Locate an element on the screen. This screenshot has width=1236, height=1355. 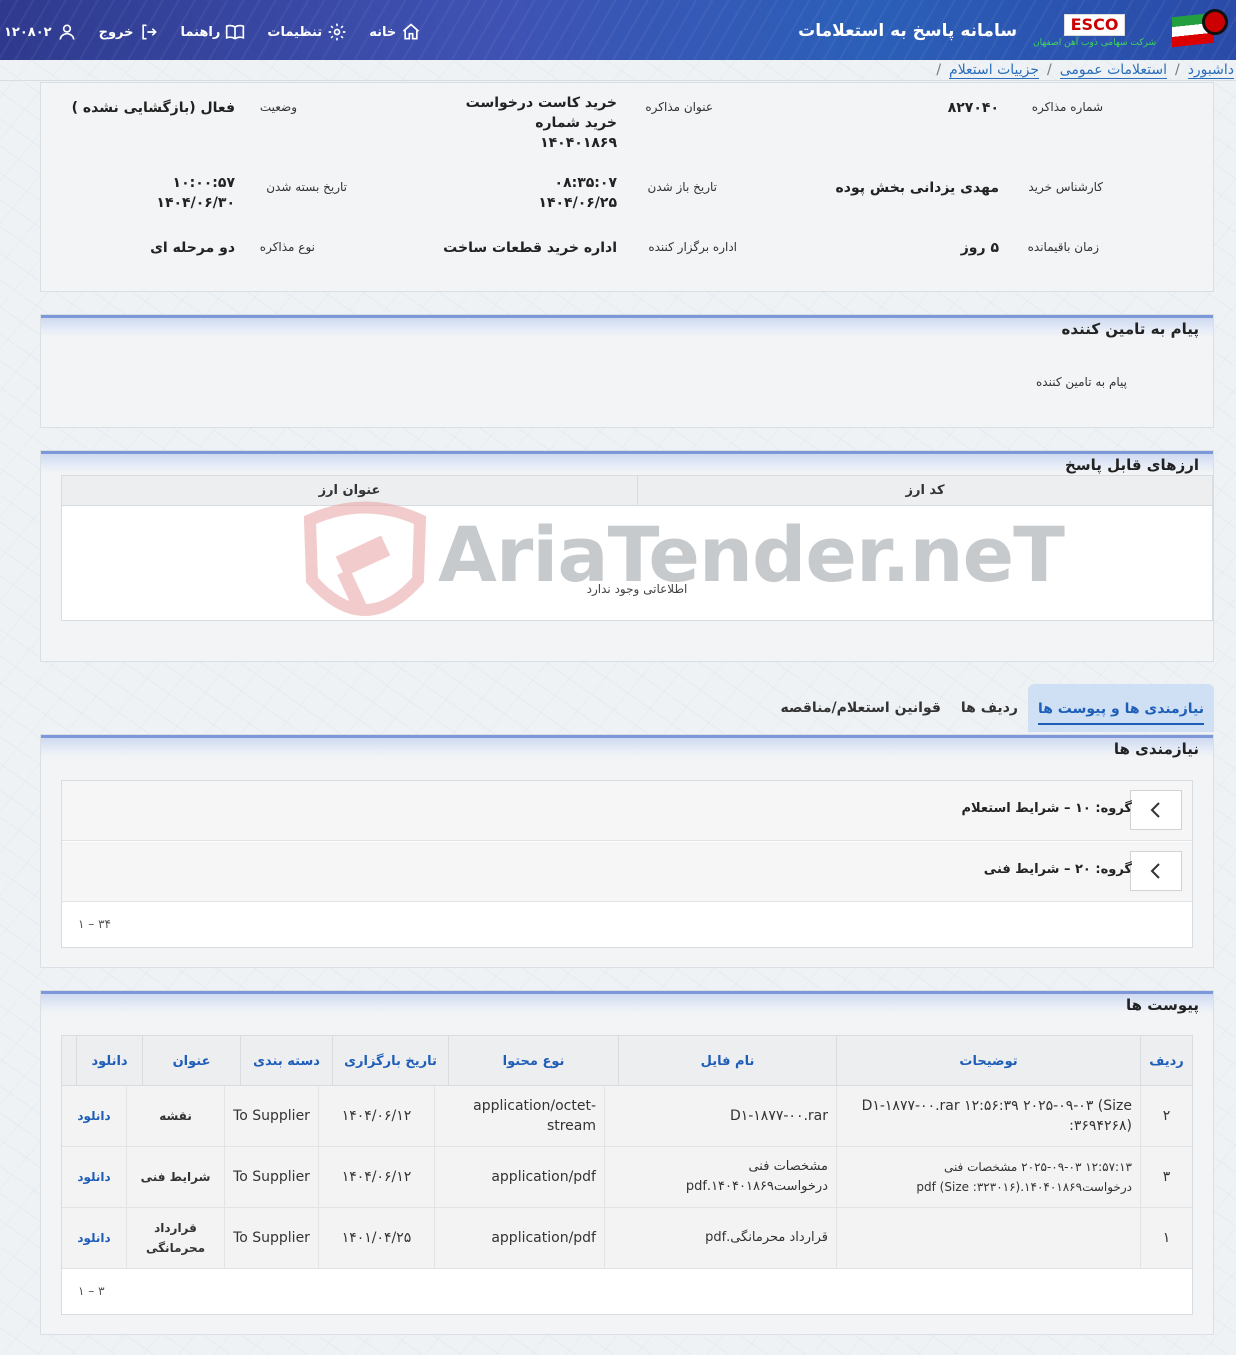
cell-file-name: D۱-۱۸۷۷-۰۰.rar is located at coordinates (720, 1116).